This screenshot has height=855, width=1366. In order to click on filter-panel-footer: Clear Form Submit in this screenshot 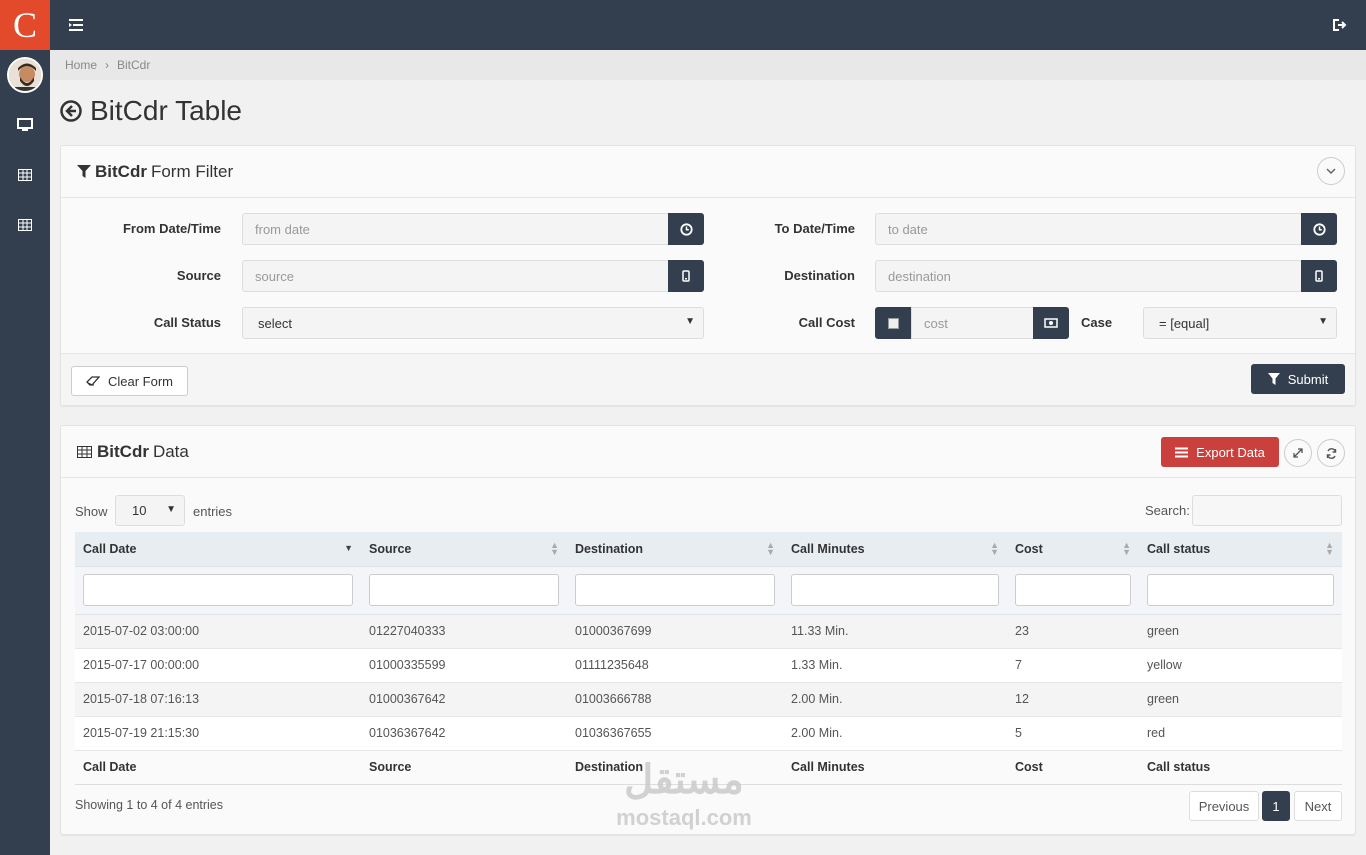, I will do `click(708, 379)`.